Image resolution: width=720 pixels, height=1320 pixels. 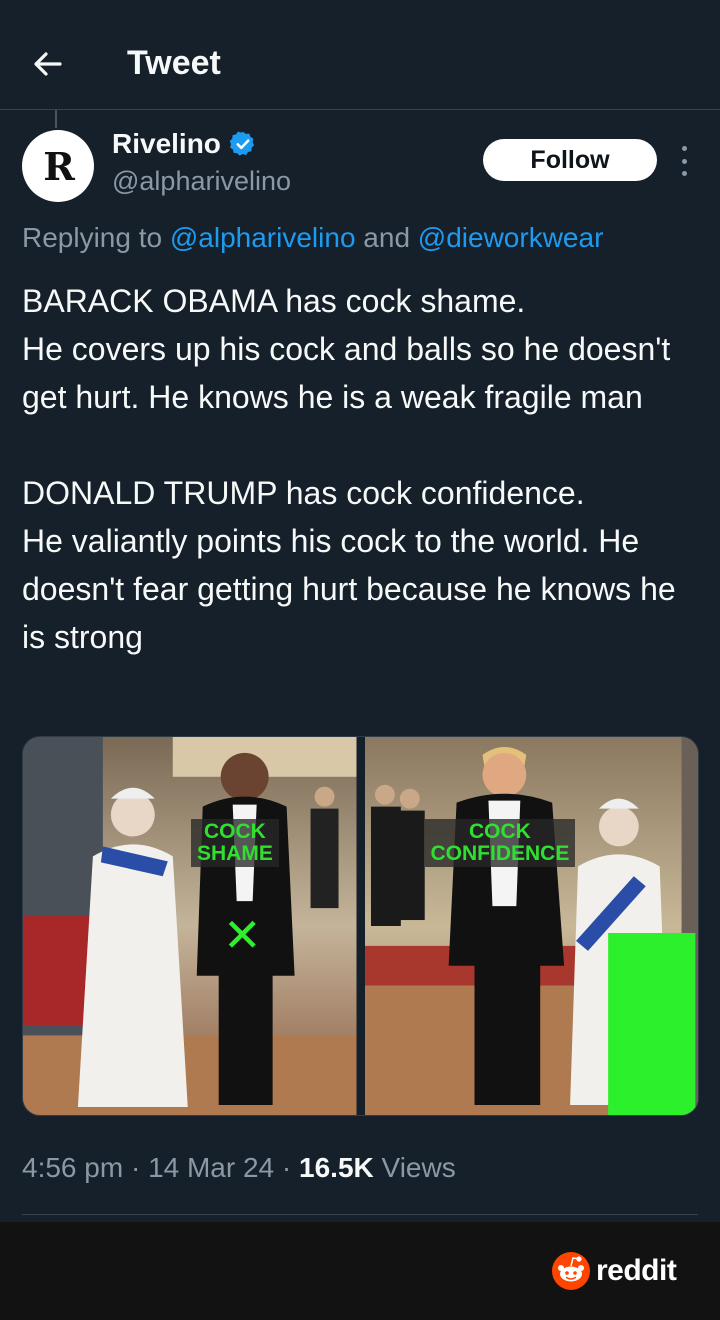 What do you see at coordinates (500, 853) in the screenshot?
I see `label-line: CONFIDENCE` at bounding box center [500, 853].